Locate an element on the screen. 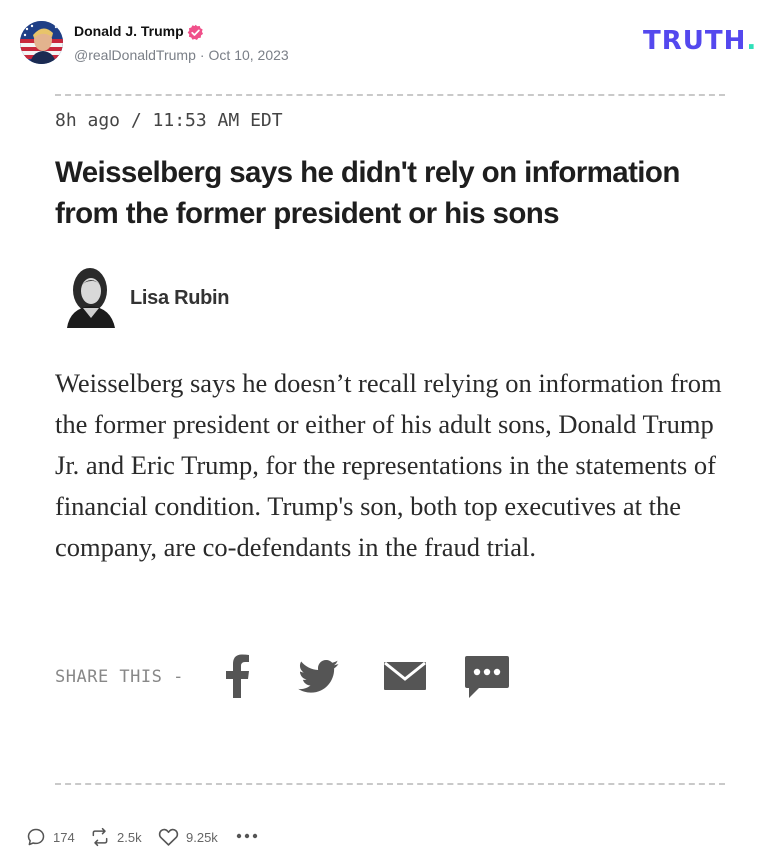  action-bar: 174 2.5k 9.25k is located at coordinates (388, 836).